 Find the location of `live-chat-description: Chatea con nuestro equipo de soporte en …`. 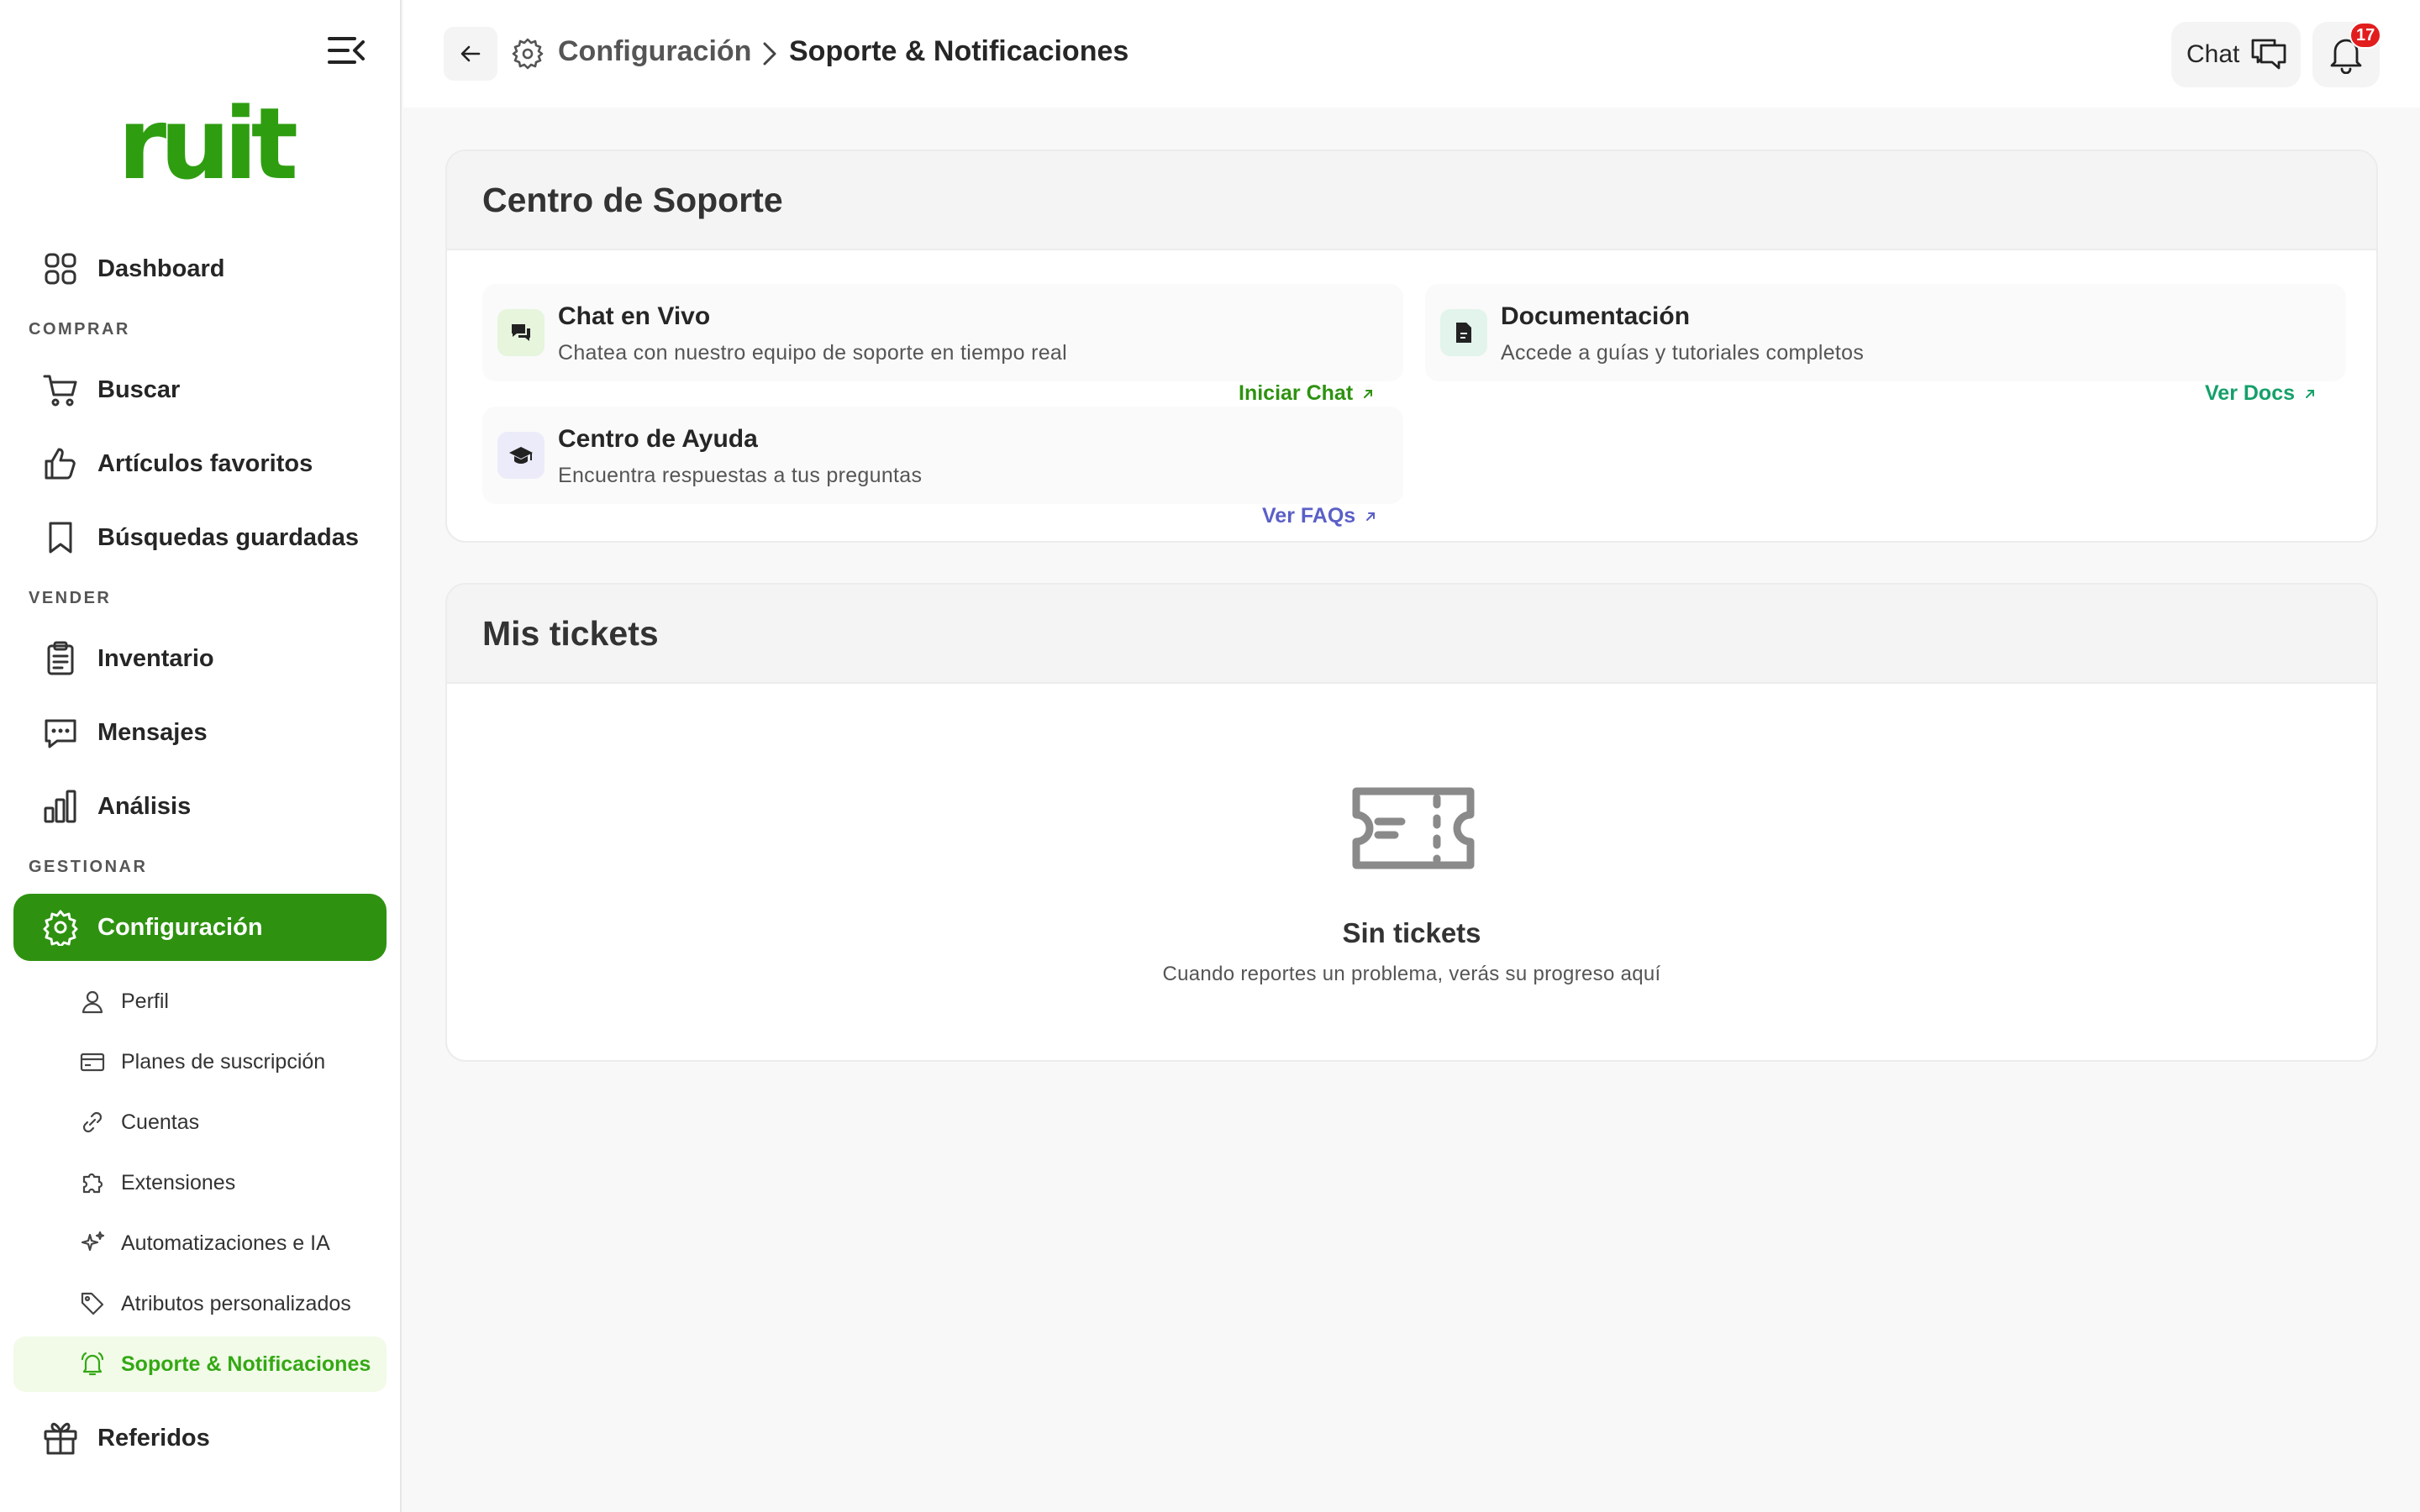

live-chat-description: Chatea con nuestro equipo de soporte en … is located at coordinates (812, 353).